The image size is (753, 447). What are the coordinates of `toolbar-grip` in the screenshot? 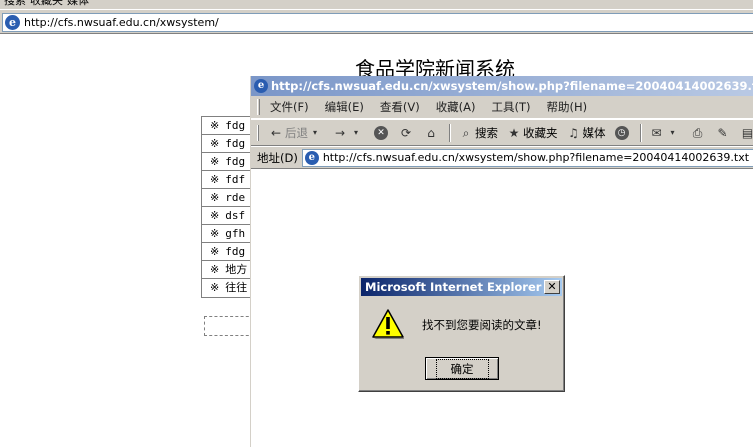 It's located at (258, 132).